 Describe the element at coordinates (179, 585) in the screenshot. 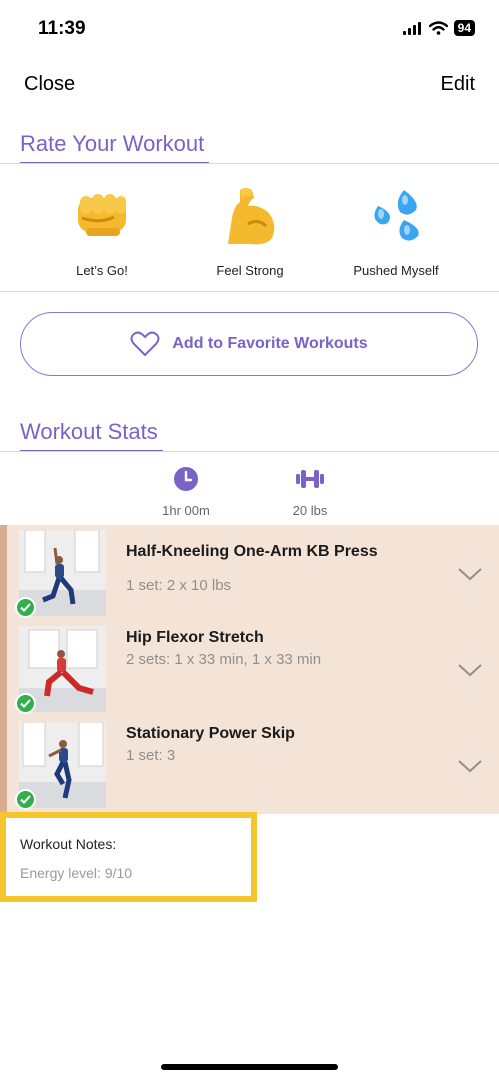

I see `exercise-detail: 1 set: 2 x 10 lbs` at that location.